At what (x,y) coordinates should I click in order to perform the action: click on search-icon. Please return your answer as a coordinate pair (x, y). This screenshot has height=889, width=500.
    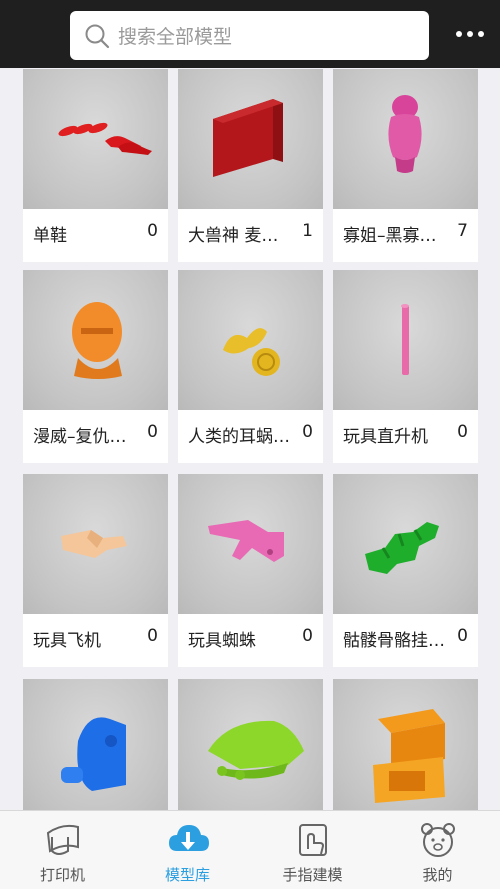
    Looking at the image, I should click on (97, 36).